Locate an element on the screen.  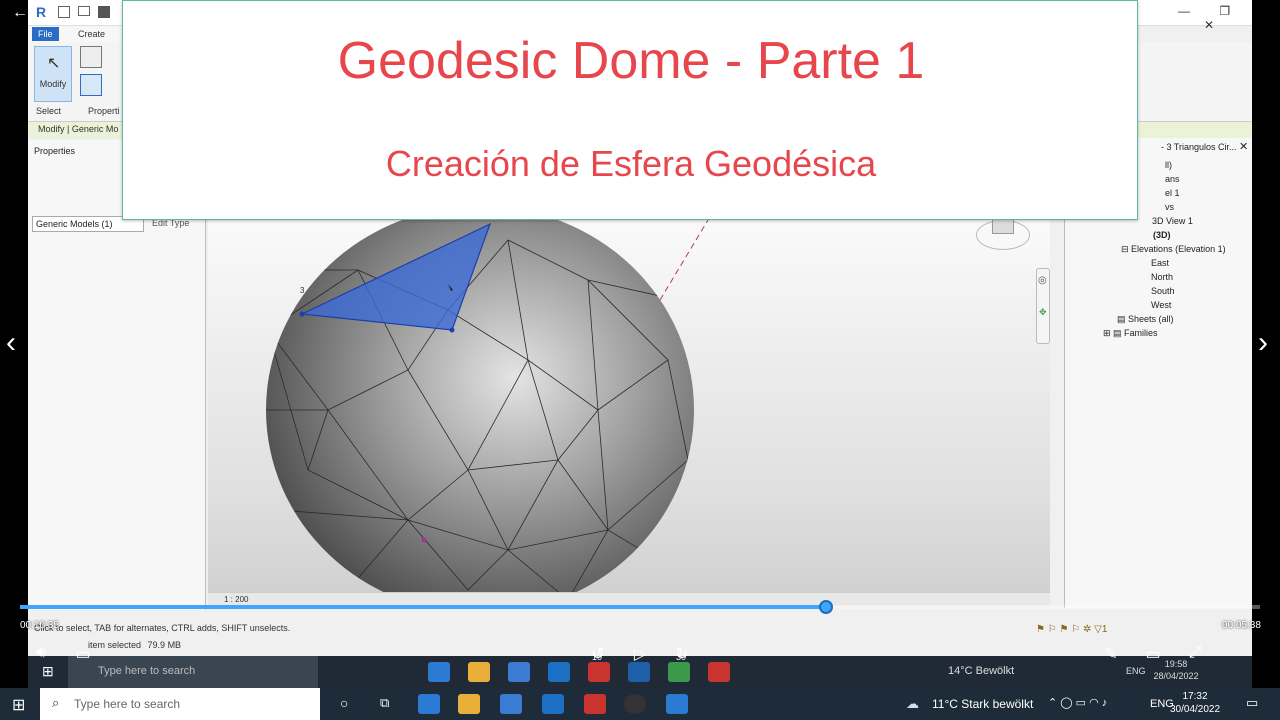
store-taskbar-icon is located at coordinates (511, 704).